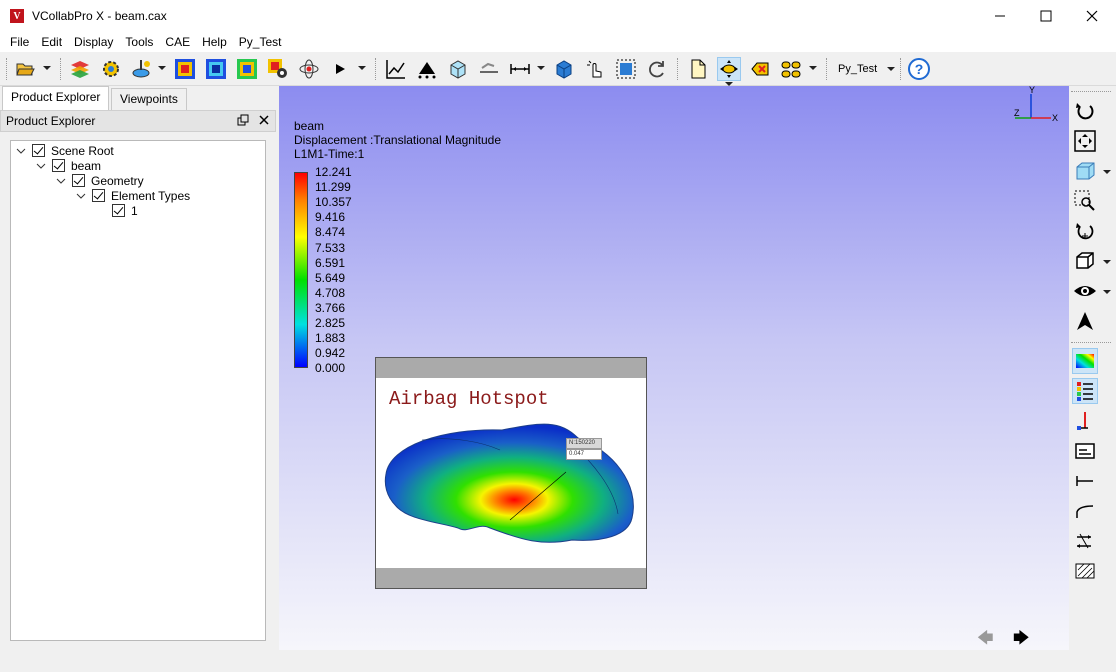 Image resolution: width=1116 pixels, height=672 pixels. I want to click on select-region-button, so click(626, 69).